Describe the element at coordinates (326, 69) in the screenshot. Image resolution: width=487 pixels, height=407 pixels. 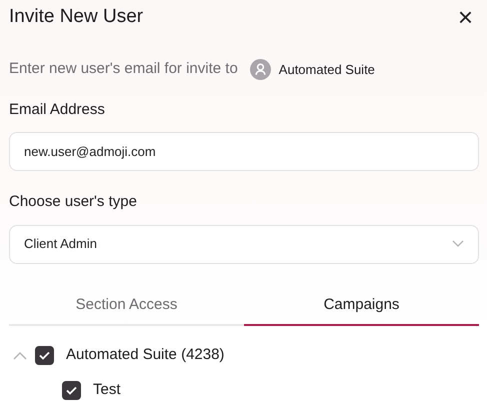
I see `workspace-name: Automated Suite` at that location.